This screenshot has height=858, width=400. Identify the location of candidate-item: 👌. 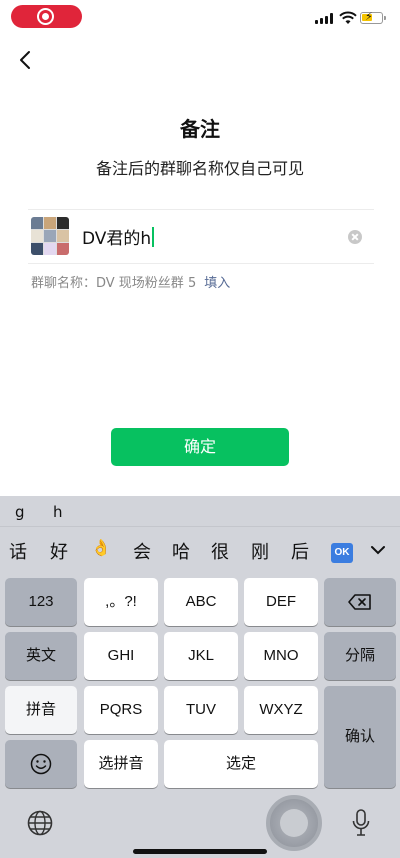
(101, 547).